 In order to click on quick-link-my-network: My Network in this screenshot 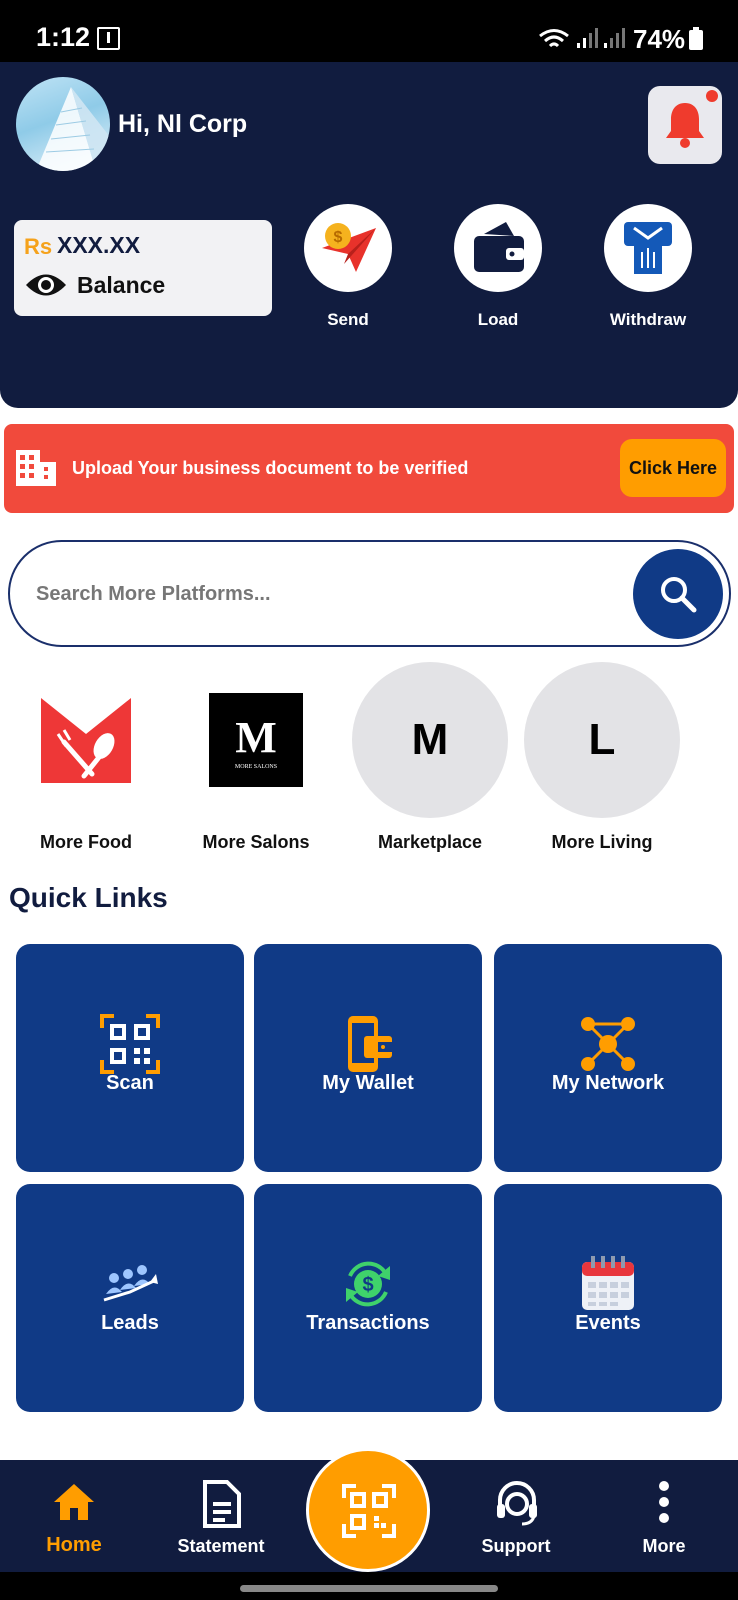, I will do `click(608, 1058)`.